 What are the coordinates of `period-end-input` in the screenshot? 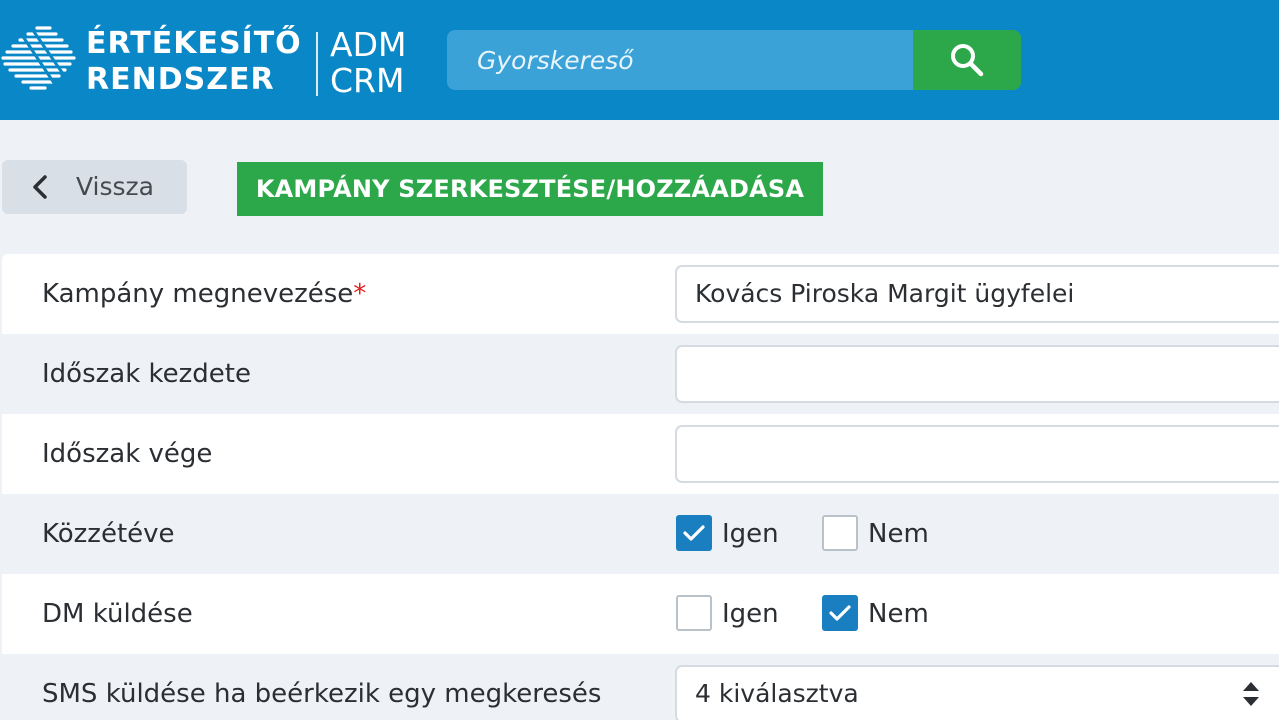 It's located at (977, 454).